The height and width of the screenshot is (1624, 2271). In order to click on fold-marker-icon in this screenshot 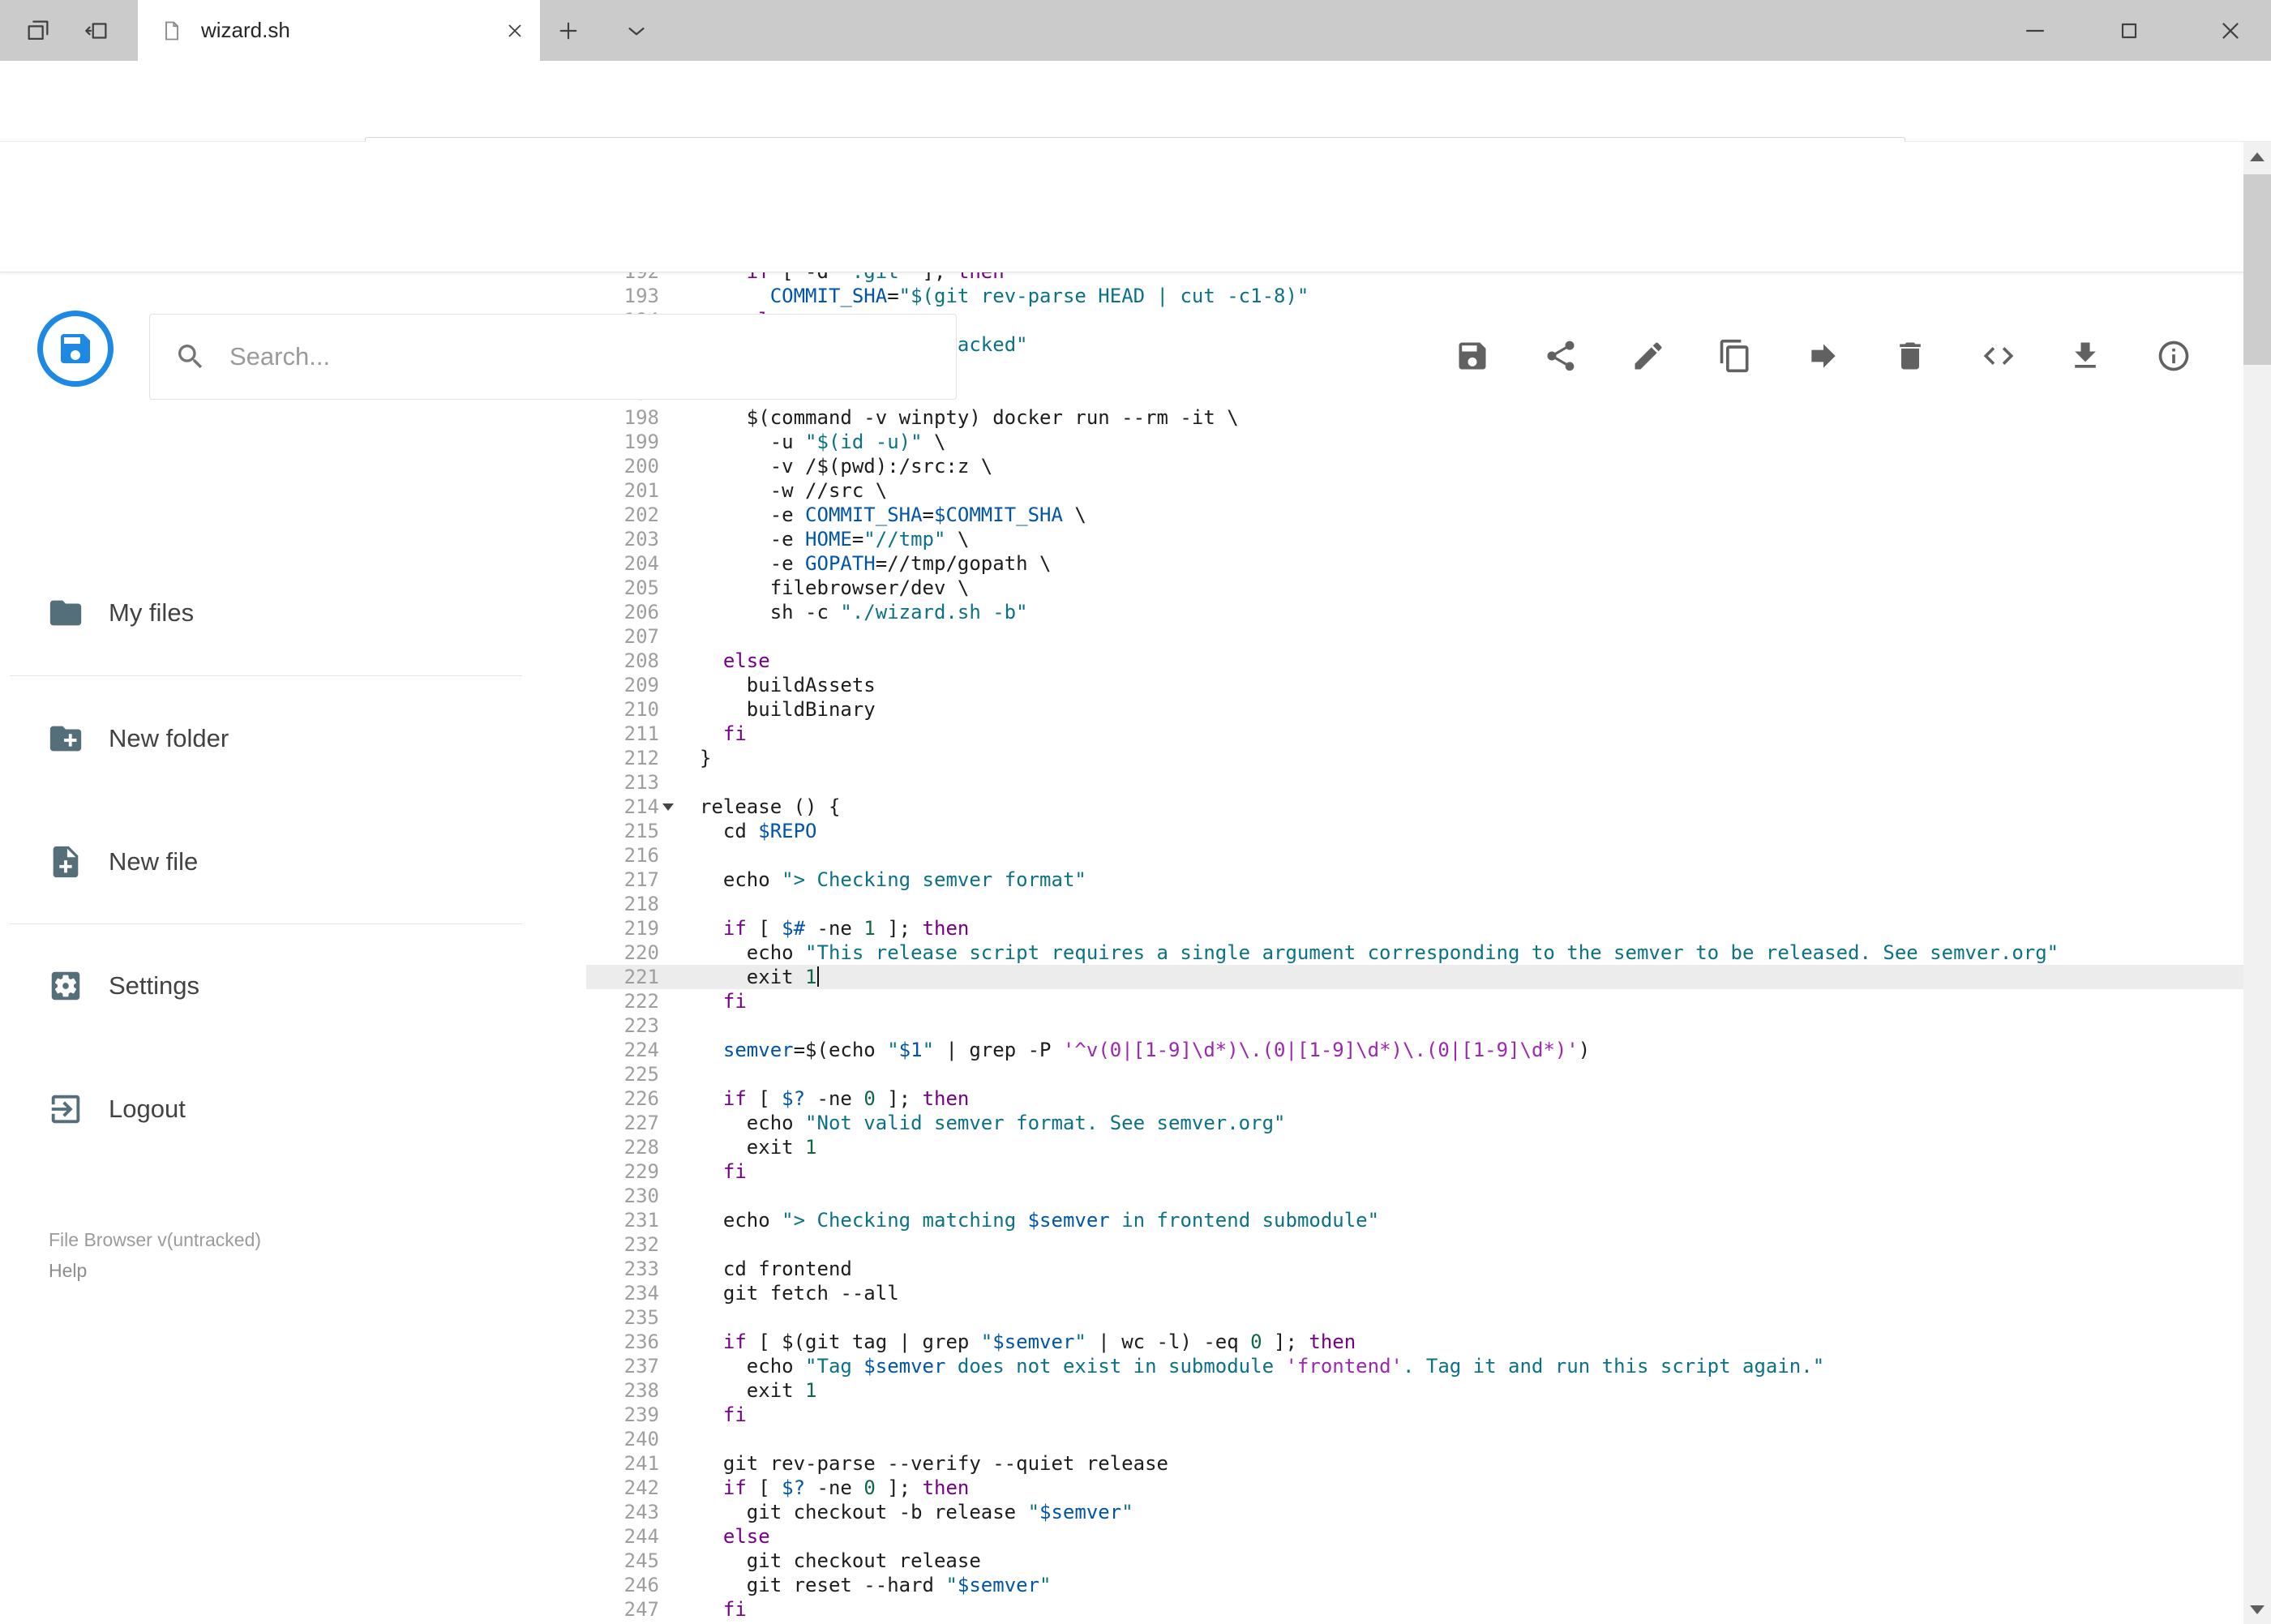, I will do `click(668, 807)`.